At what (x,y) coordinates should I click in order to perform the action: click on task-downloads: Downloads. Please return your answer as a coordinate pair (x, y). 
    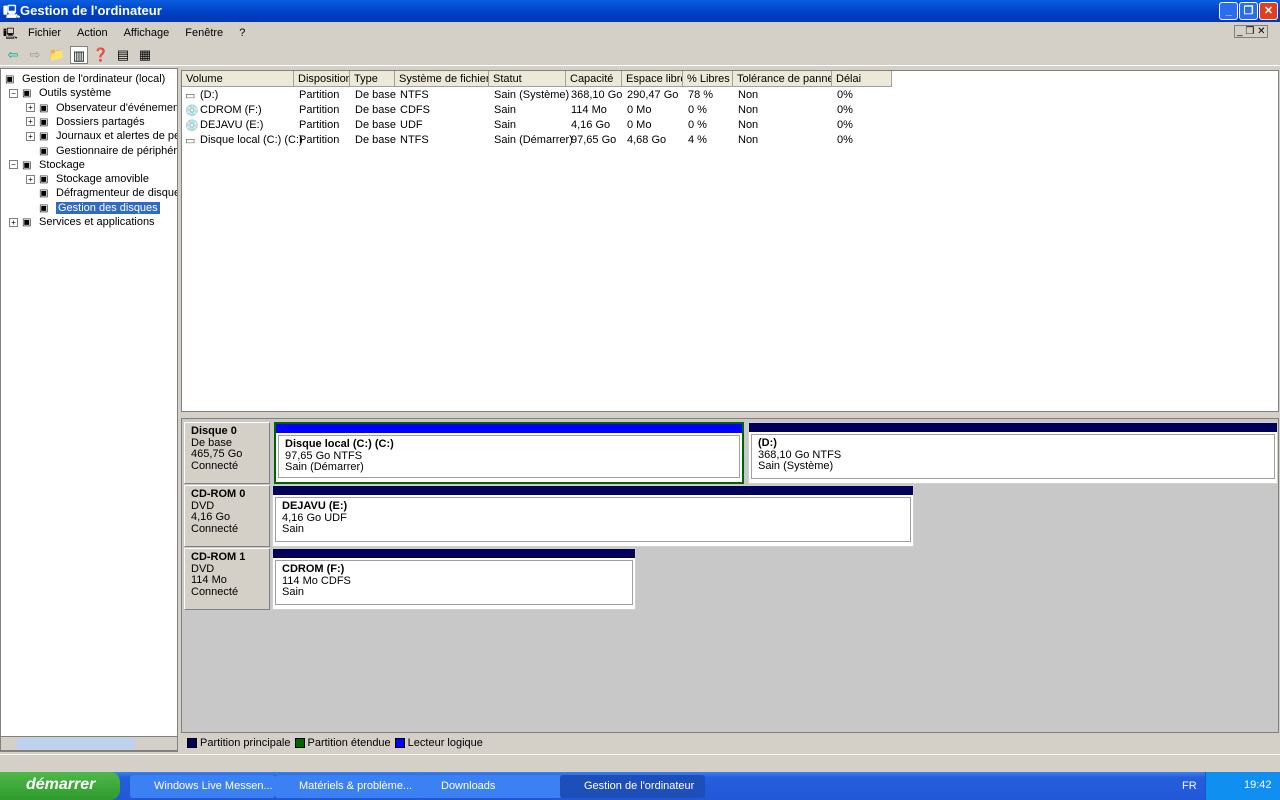
    Looking at the image, I should click on (489, 786).